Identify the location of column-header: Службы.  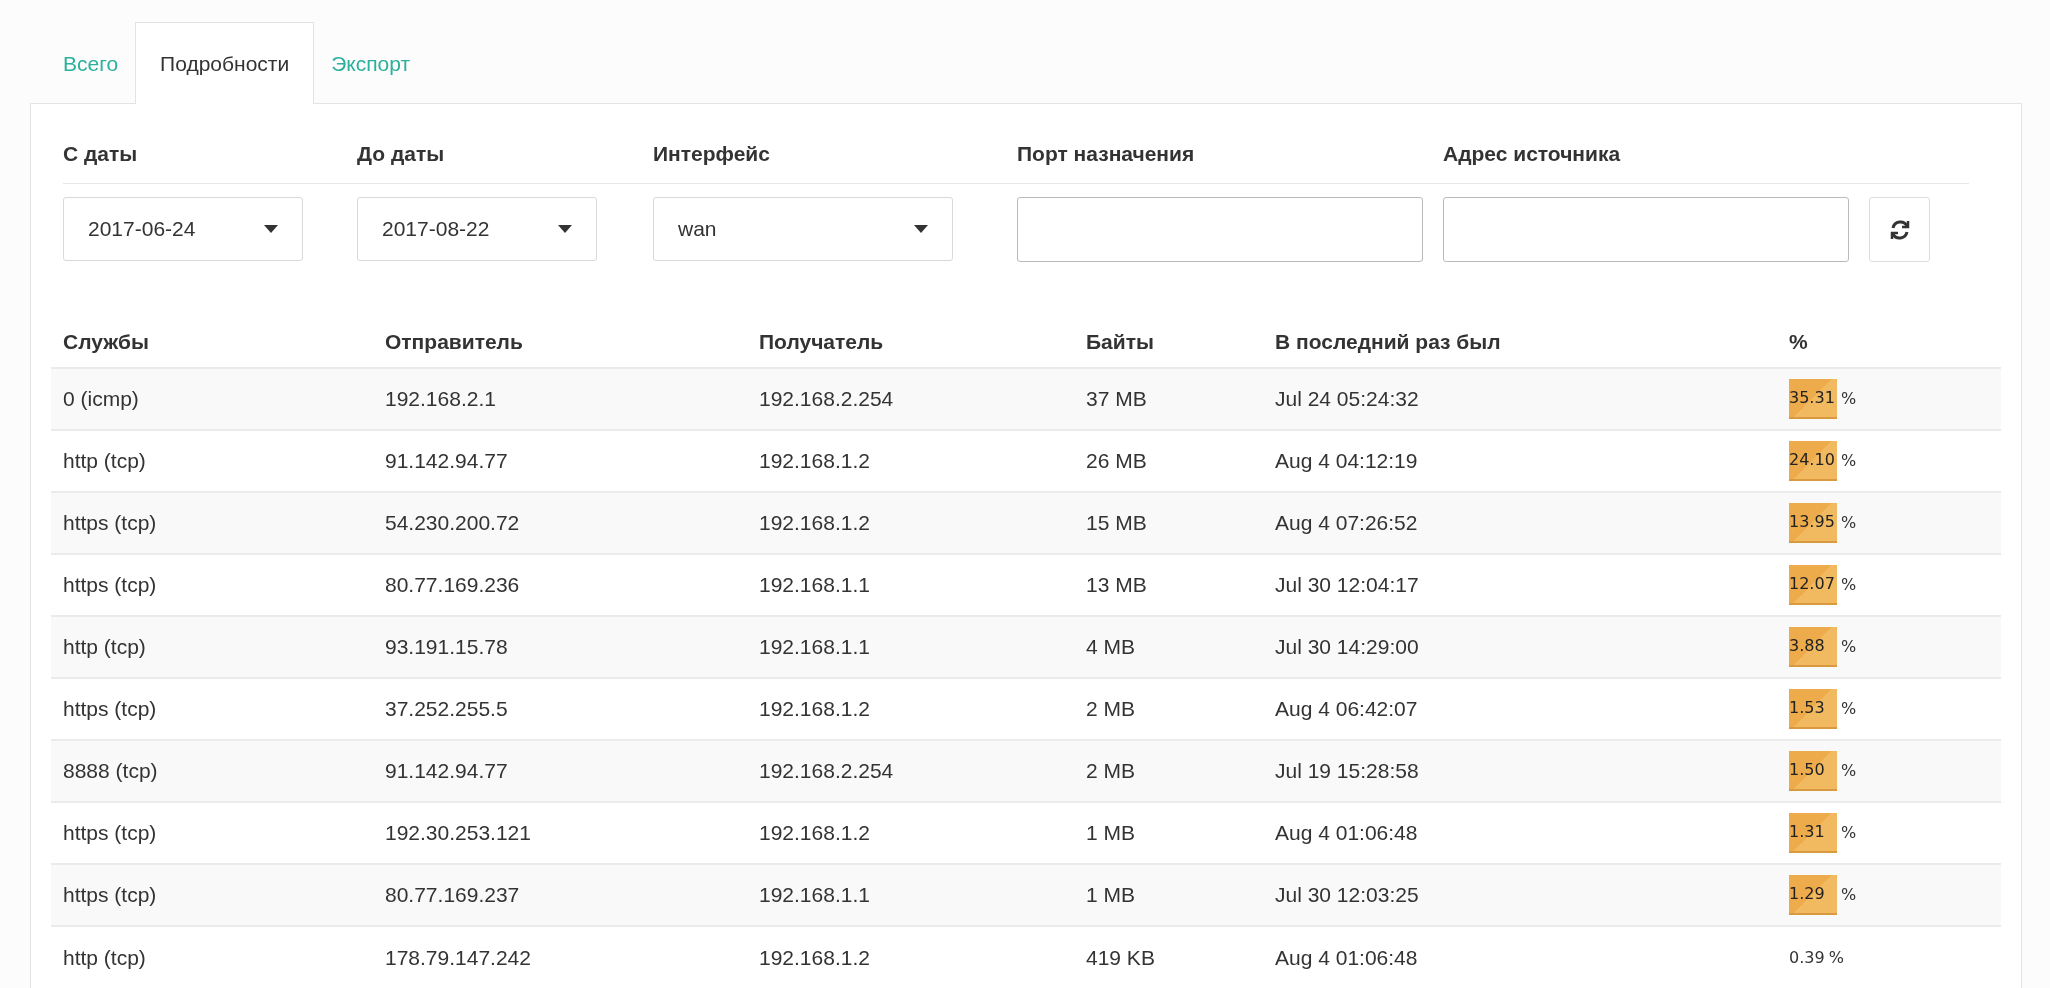
(106, 341).